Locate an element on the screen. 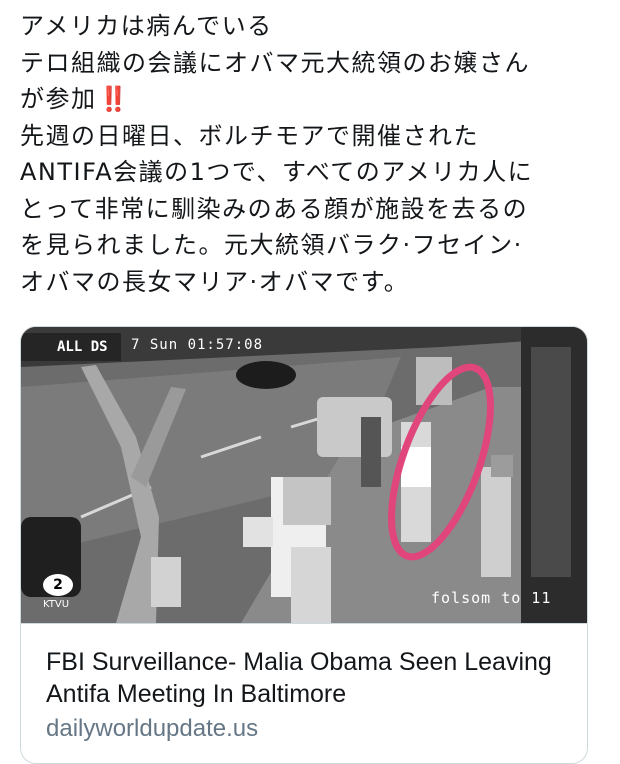 Image resolution: width=620 pixels, height=764 pixels. tweet-line: オバマの長女マリア·オバマです。 is located at coordinates (215, 281).